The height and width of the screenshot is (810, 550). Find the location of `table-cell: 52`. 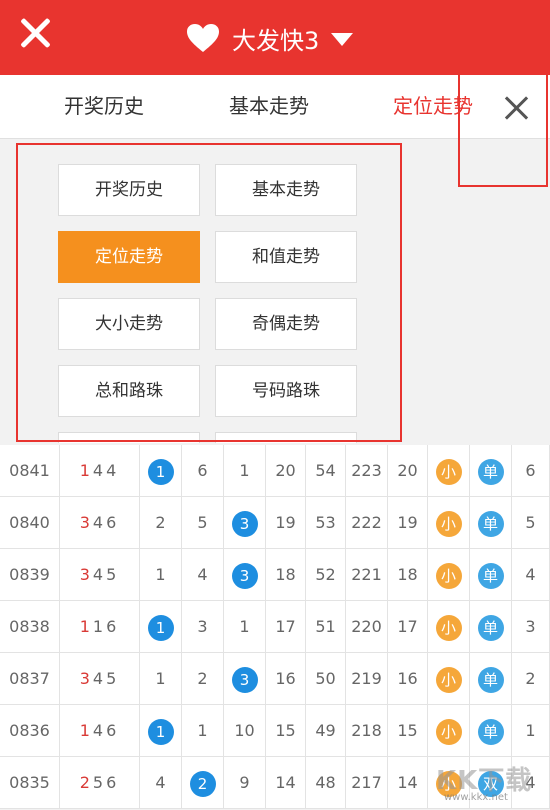

table-cell: 52 is located at coordinates (326, 574).